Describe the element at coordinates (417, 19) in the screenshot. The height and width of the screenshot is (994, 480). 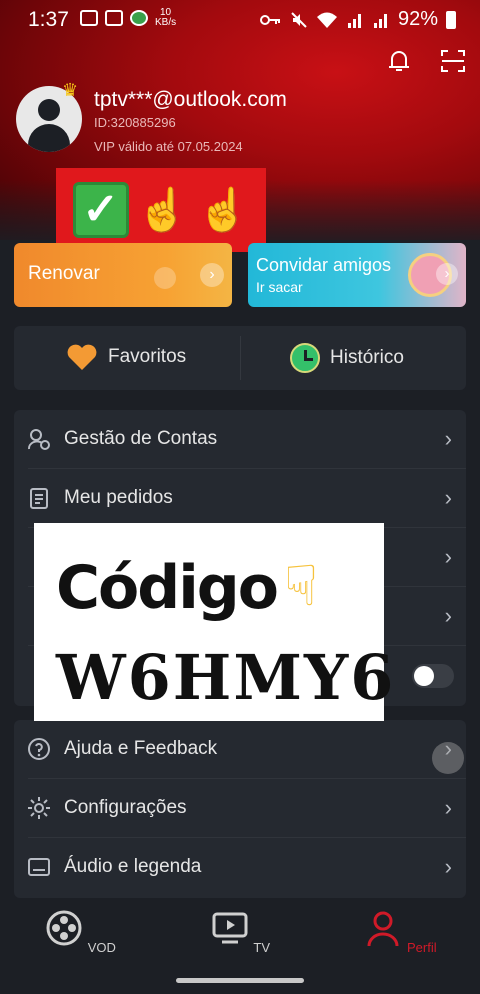
I see `battery-percent: 92%` at that location.